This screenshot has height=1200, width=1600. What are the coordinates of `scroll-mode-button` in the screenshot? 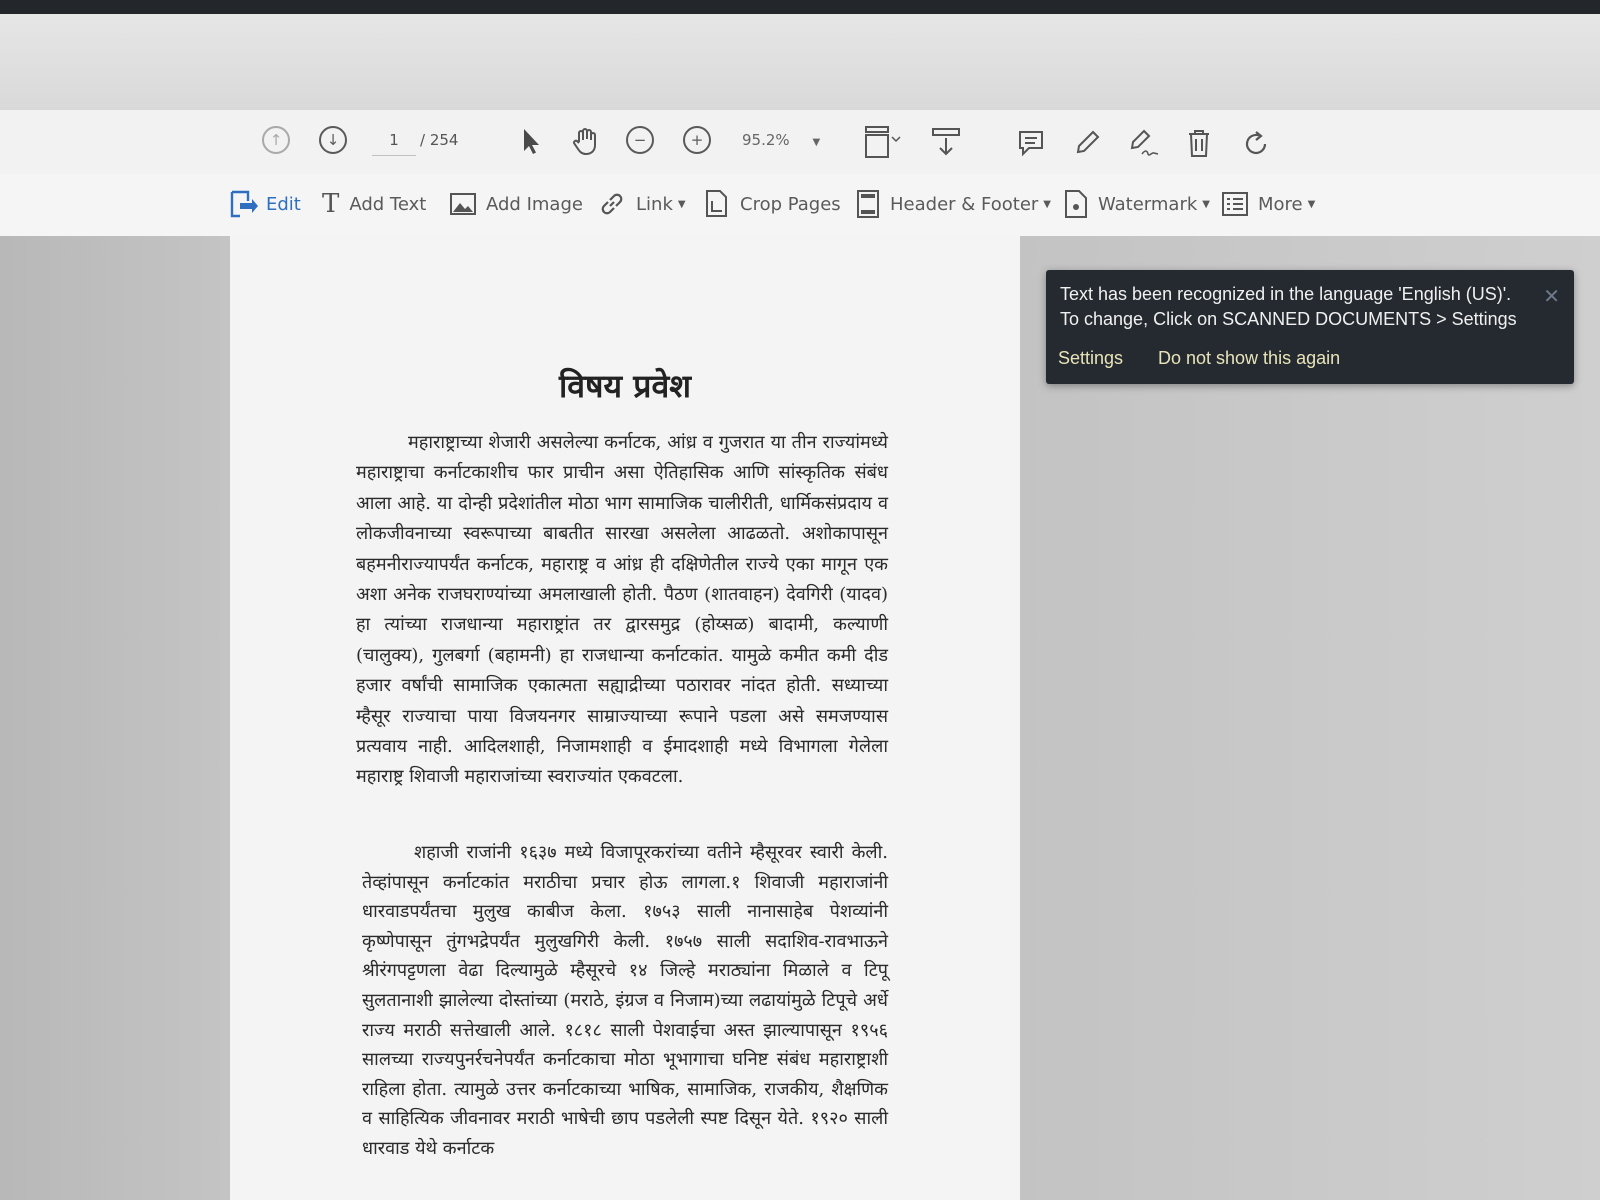 It's located at (946, 142).